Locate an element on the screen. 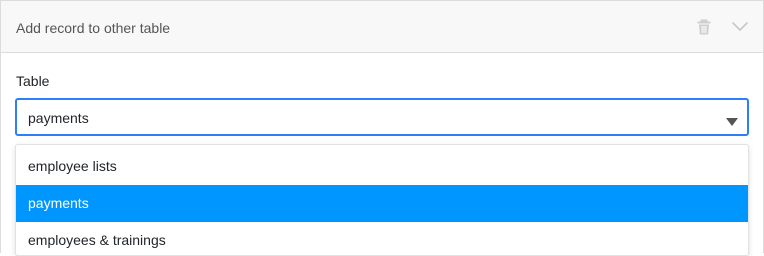 This screenshot has height=256, width=764. table-field-label: Table is located at coordinates (33, 81).